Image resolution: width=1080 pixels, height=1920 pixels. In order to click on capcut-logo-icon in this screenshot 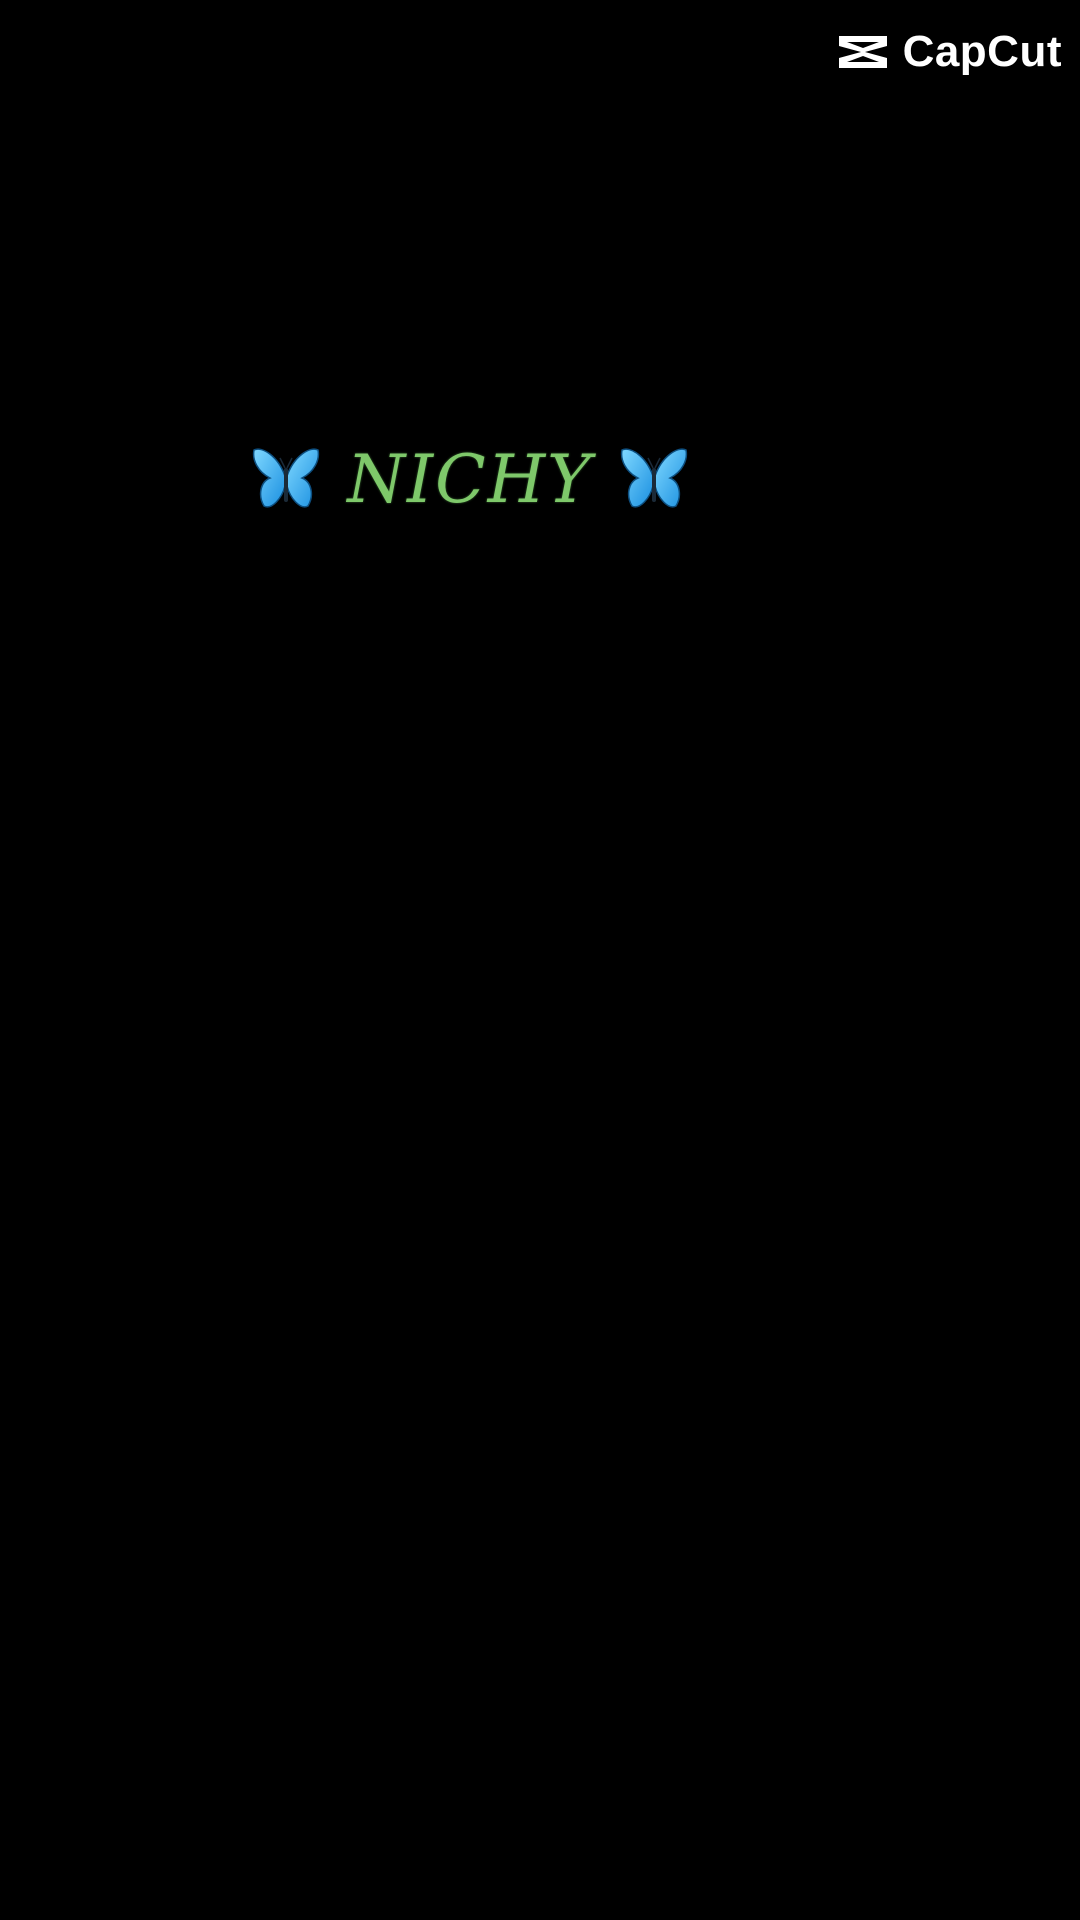, I will do `click(862, 52)`.